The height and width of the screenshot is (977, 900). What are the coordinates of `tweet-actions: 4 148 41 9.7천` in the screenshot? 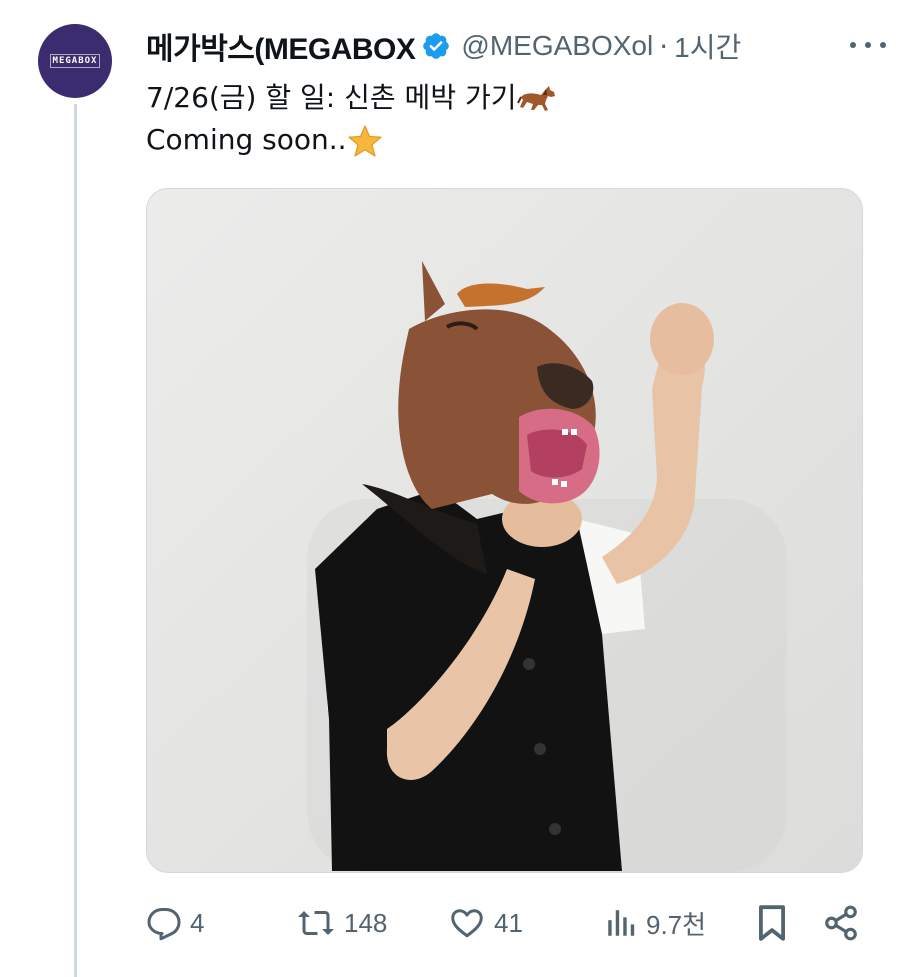 It's located at (504, 923).